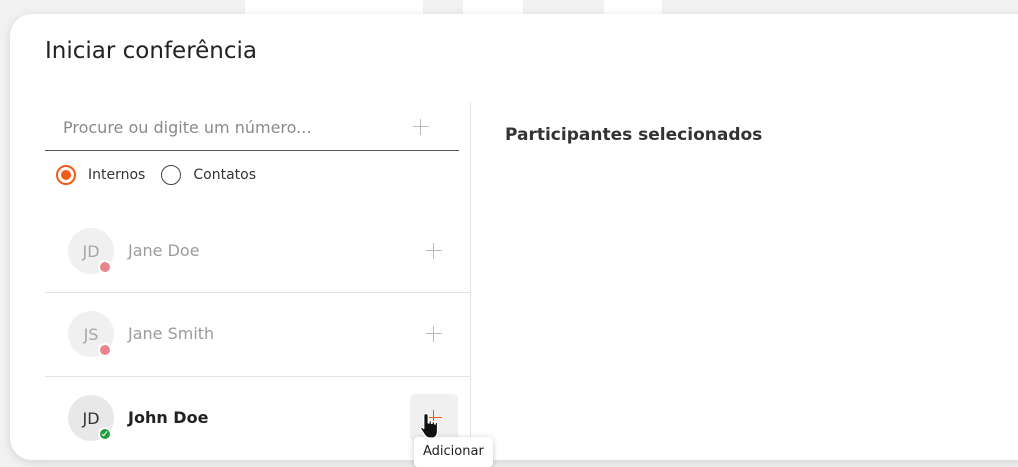 This screenshot has width=1018, height=467. Describe the element at coordinates (228, 127) in the screenshot. I see `search-input` at that location.